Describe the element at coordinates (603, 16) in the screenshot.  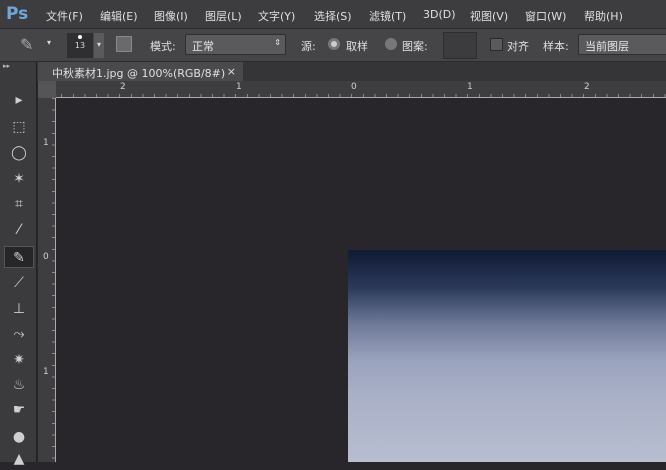
I see `menu-help: 帮助(H)` at that location.